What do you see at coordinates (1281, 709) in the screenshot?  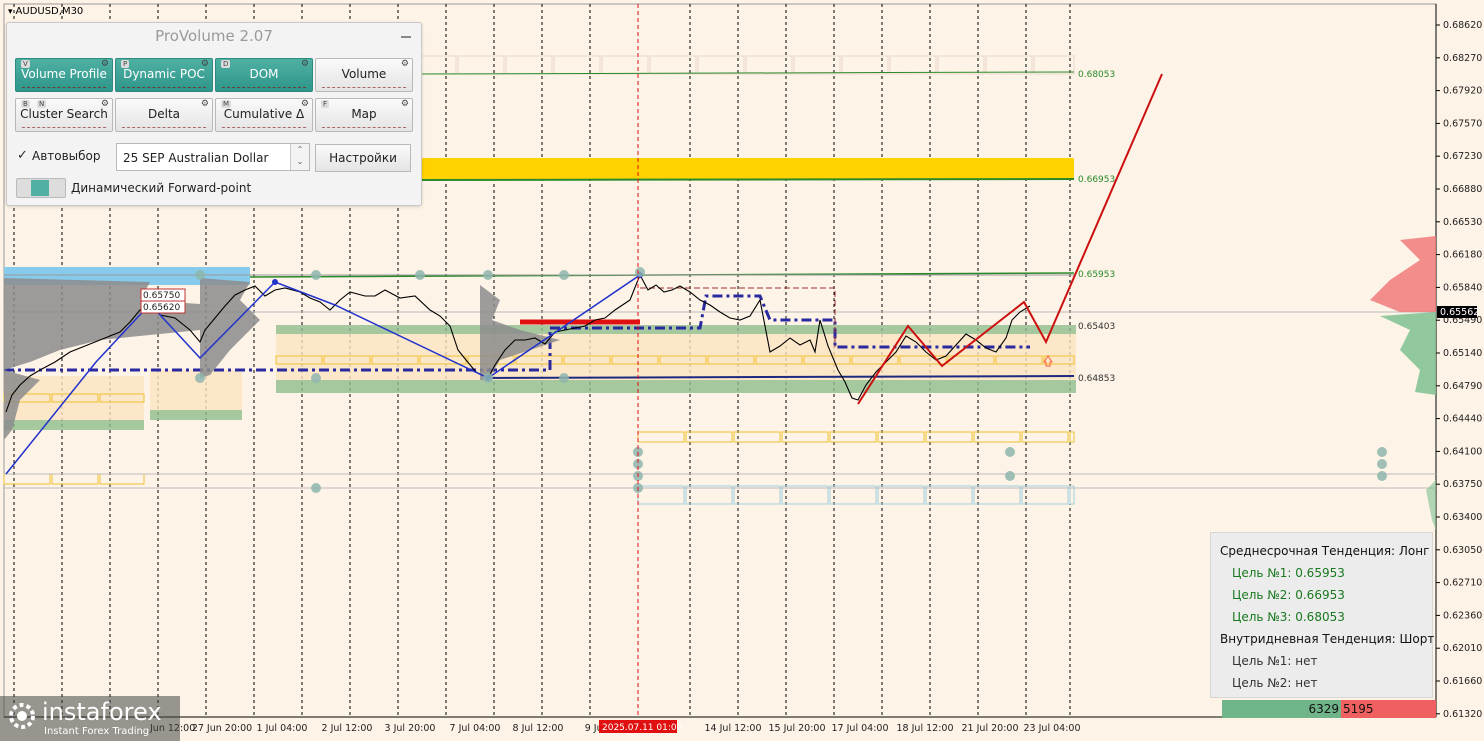 I see `buy-volume-bar: 6329` at bounding box center [1281, 709].